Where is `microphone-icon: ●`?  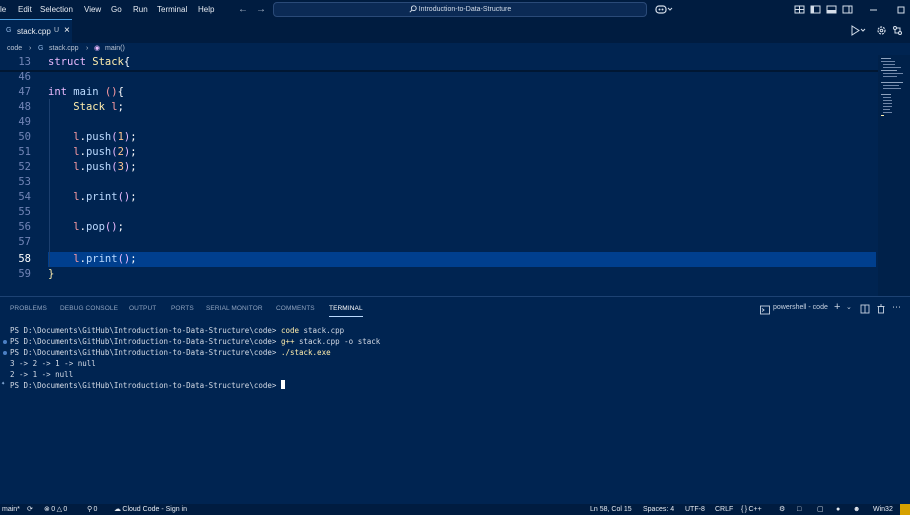
microphone-icon: ● is located at coordinates (838, 509).